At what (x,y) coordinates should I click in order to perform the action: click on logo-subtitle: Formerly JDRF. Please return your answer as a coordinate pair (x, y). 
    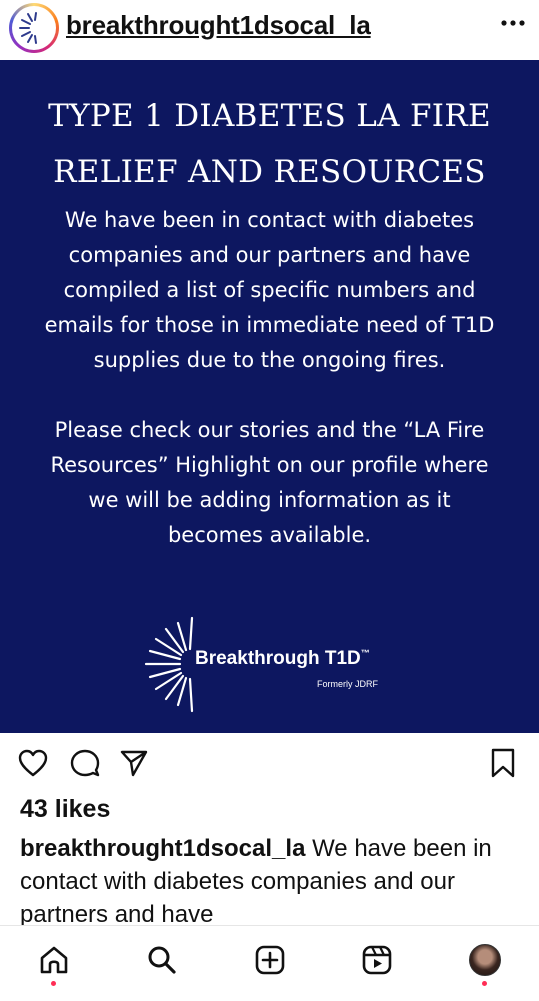
    Looking at the image, I should click on (347, 684).